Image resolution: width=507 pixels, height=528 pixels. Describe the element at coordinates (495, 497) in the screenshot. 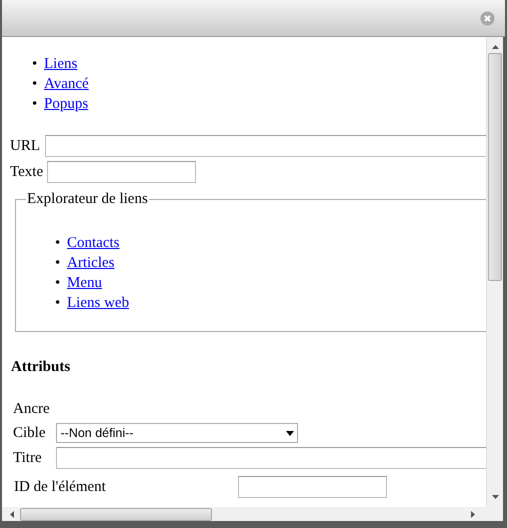

I see `scroll-down-icon` at that location.